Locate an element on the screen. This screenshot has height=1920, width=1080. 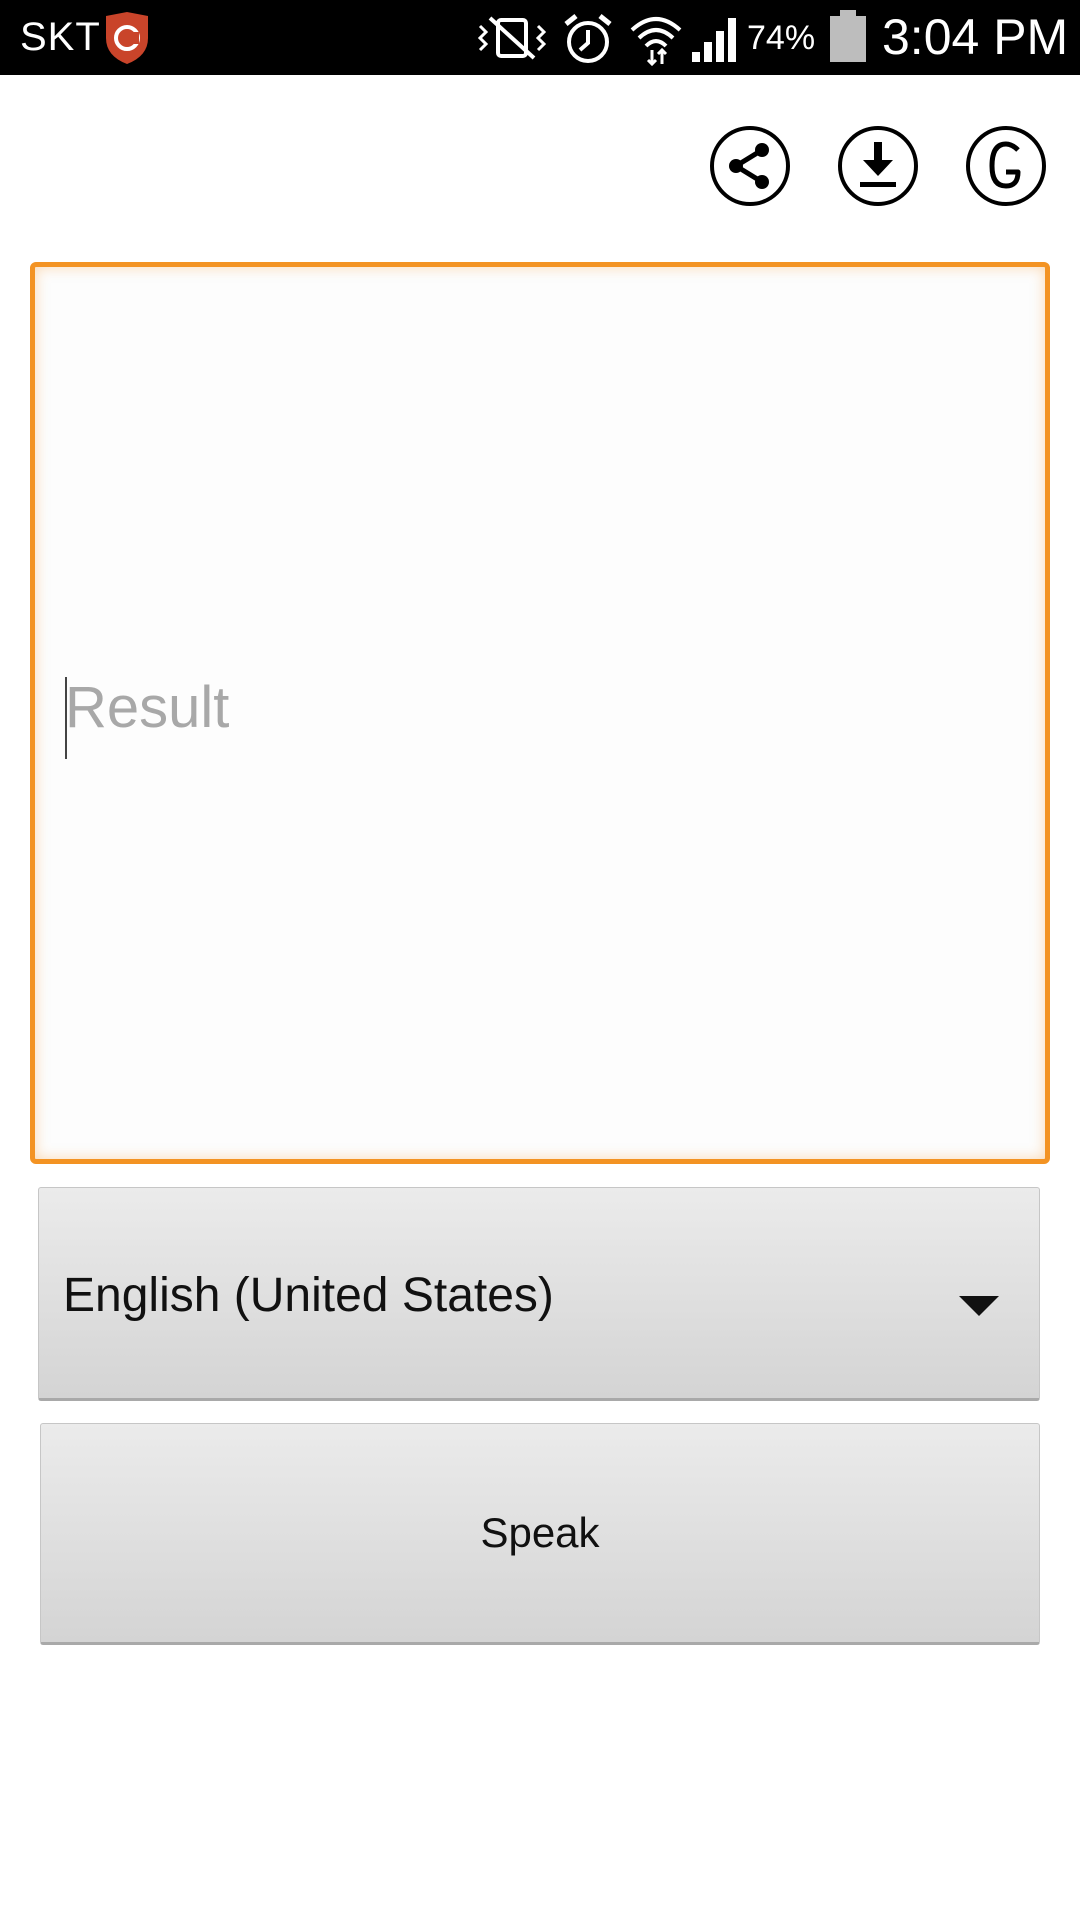
status-bar: SKT 74% 3:04 PM is located at coordinates (540, 37).